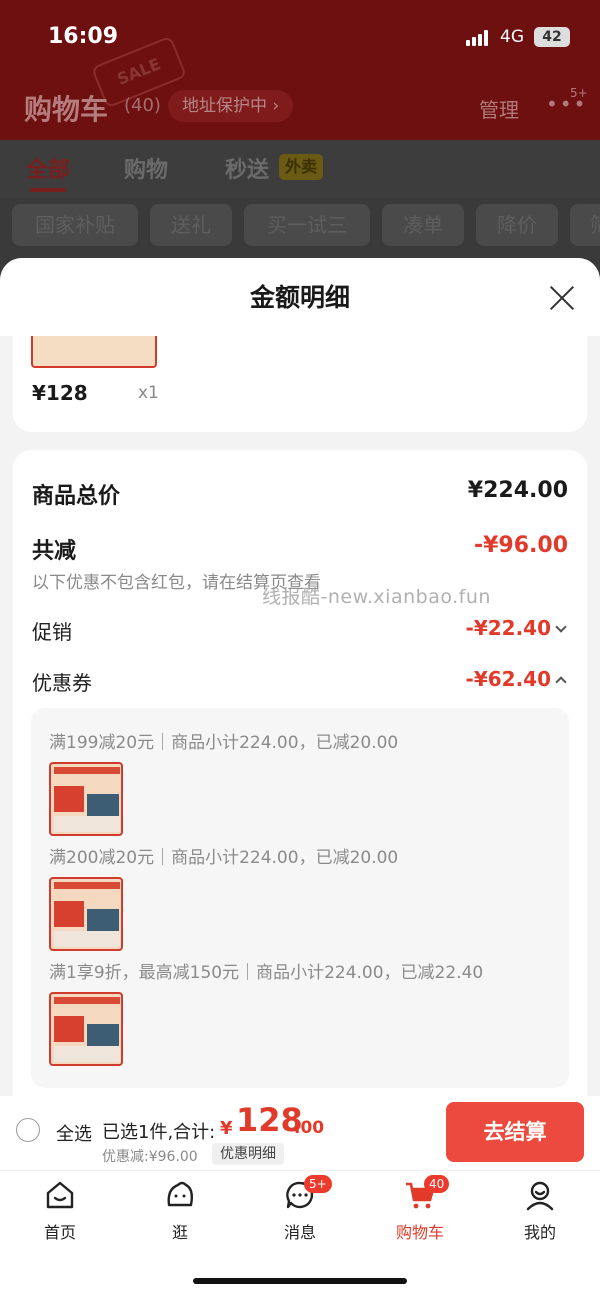 The height and width of the screenshot is (1298, 600). What do you see at coordinates (579, 93) in the screenshot?
I see `more-badge: 5+` at bounding box center [579, 93].